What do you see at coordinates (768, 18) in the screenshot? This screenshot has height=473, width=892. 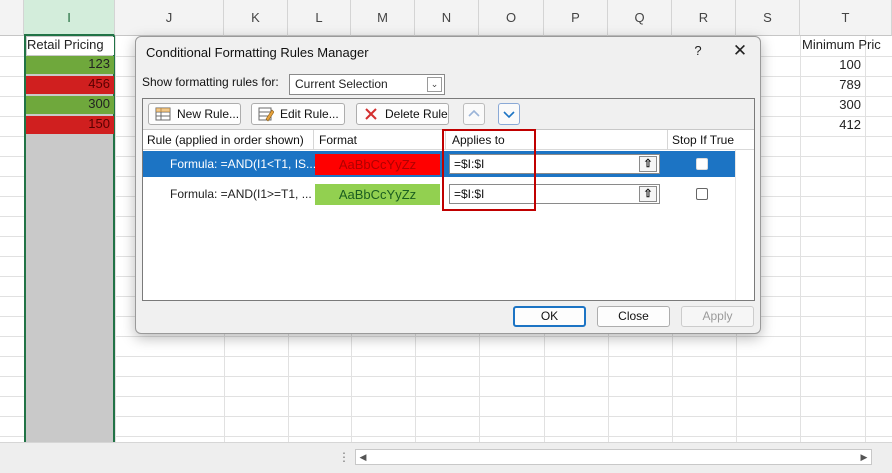 I see `column-header-s: S` at bounding box center [768, 18].